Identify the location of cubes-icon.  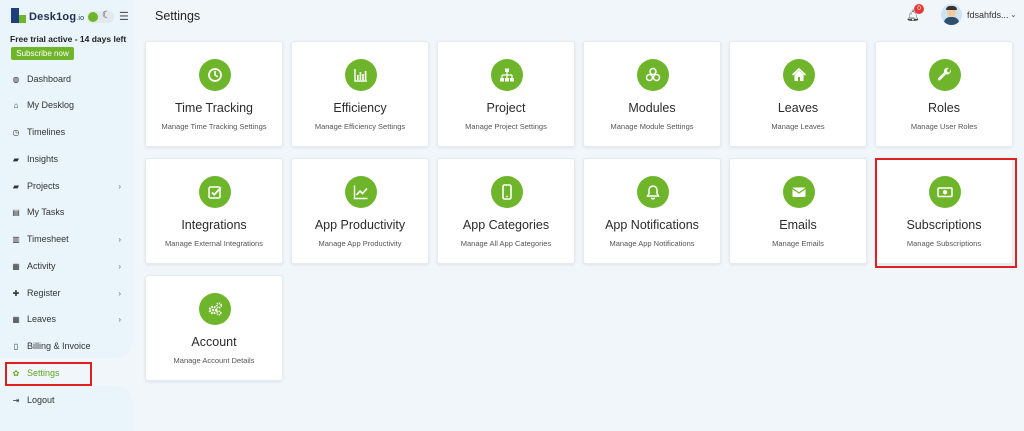
(653, 75).